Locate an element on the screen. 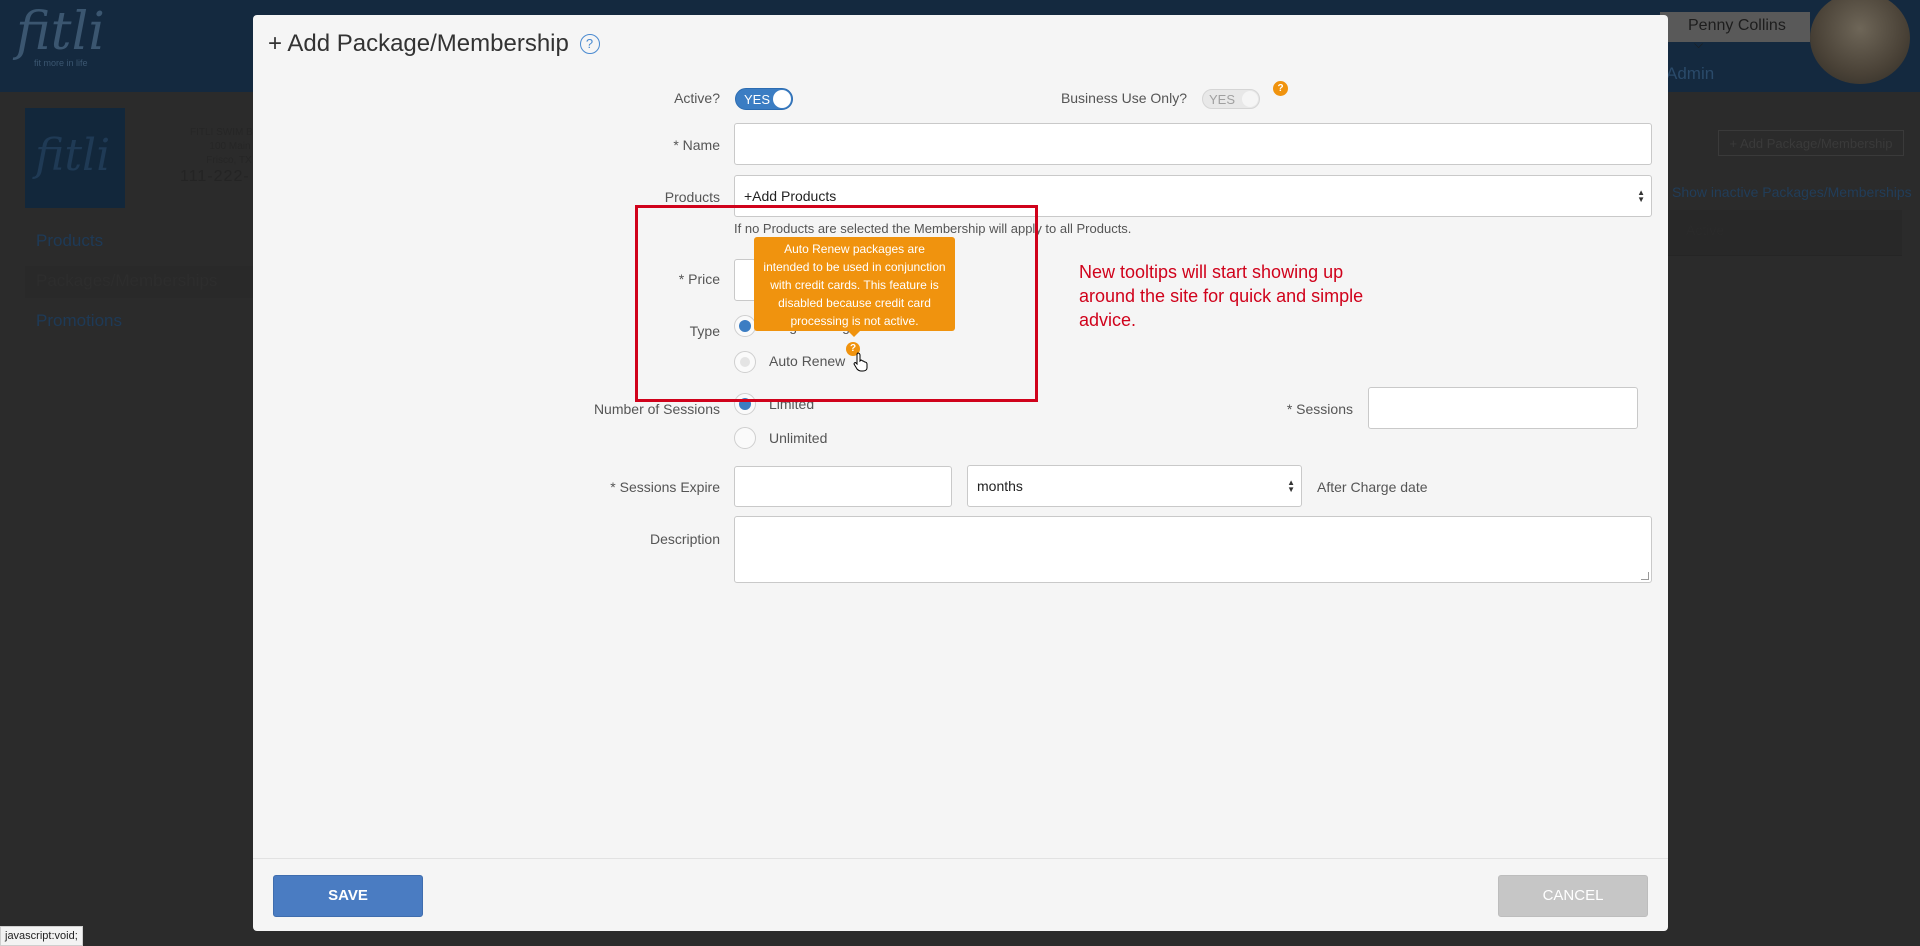 This screenshot has height=946, width=1920. business-line: Frisco, TX 7 is located at coordinates (233, 160).